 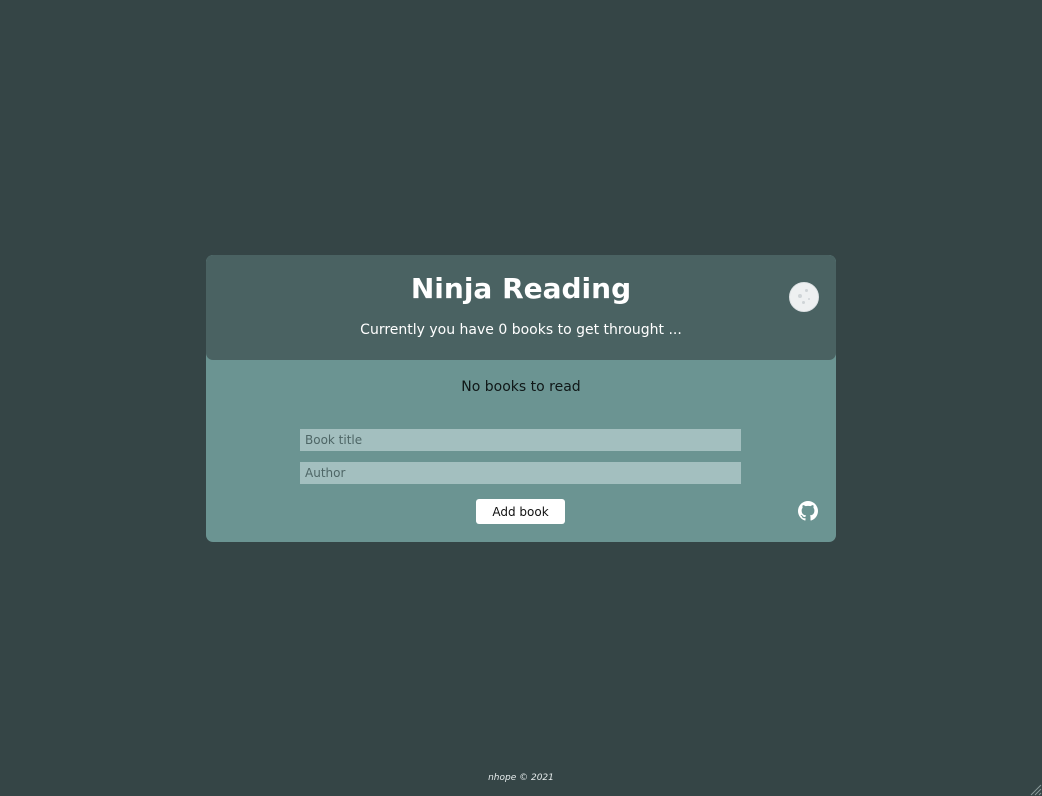 I want to click on book-title-input, so click(x=520, y=440).